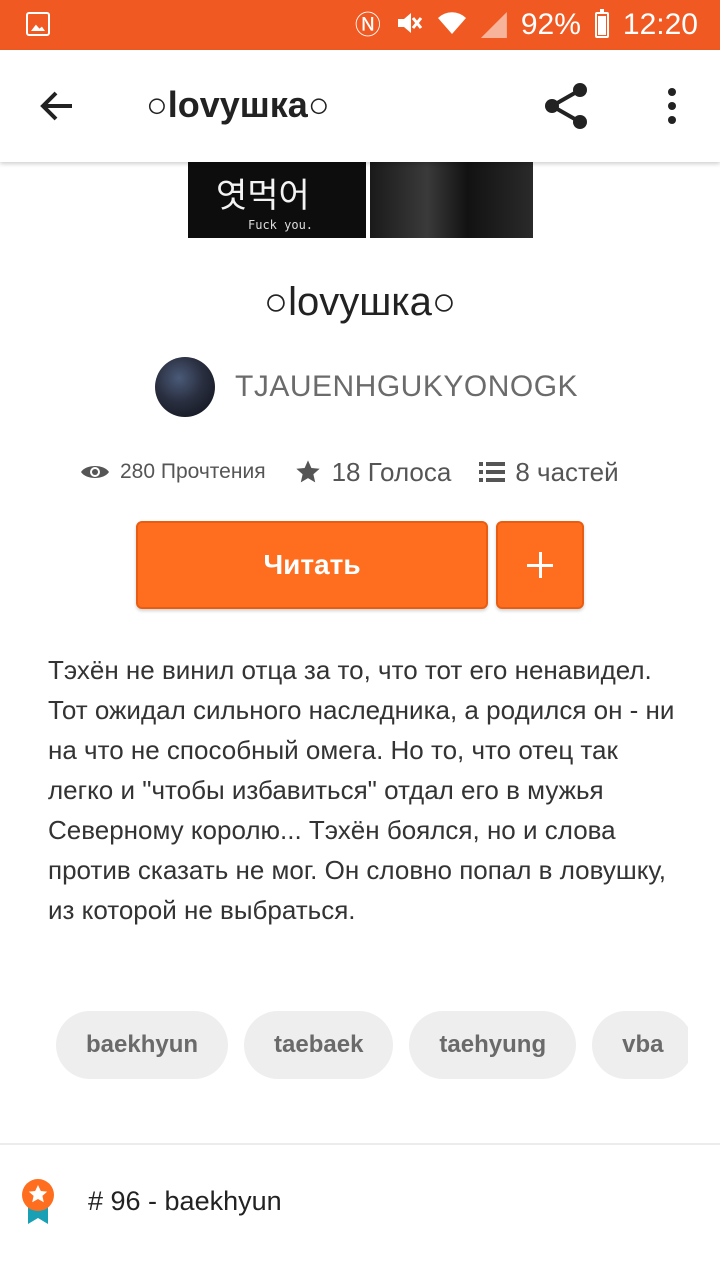 Image resolution: width=720 pixels, height=1280 pixels. I want to click on wifi-icon, so click(452, 25).